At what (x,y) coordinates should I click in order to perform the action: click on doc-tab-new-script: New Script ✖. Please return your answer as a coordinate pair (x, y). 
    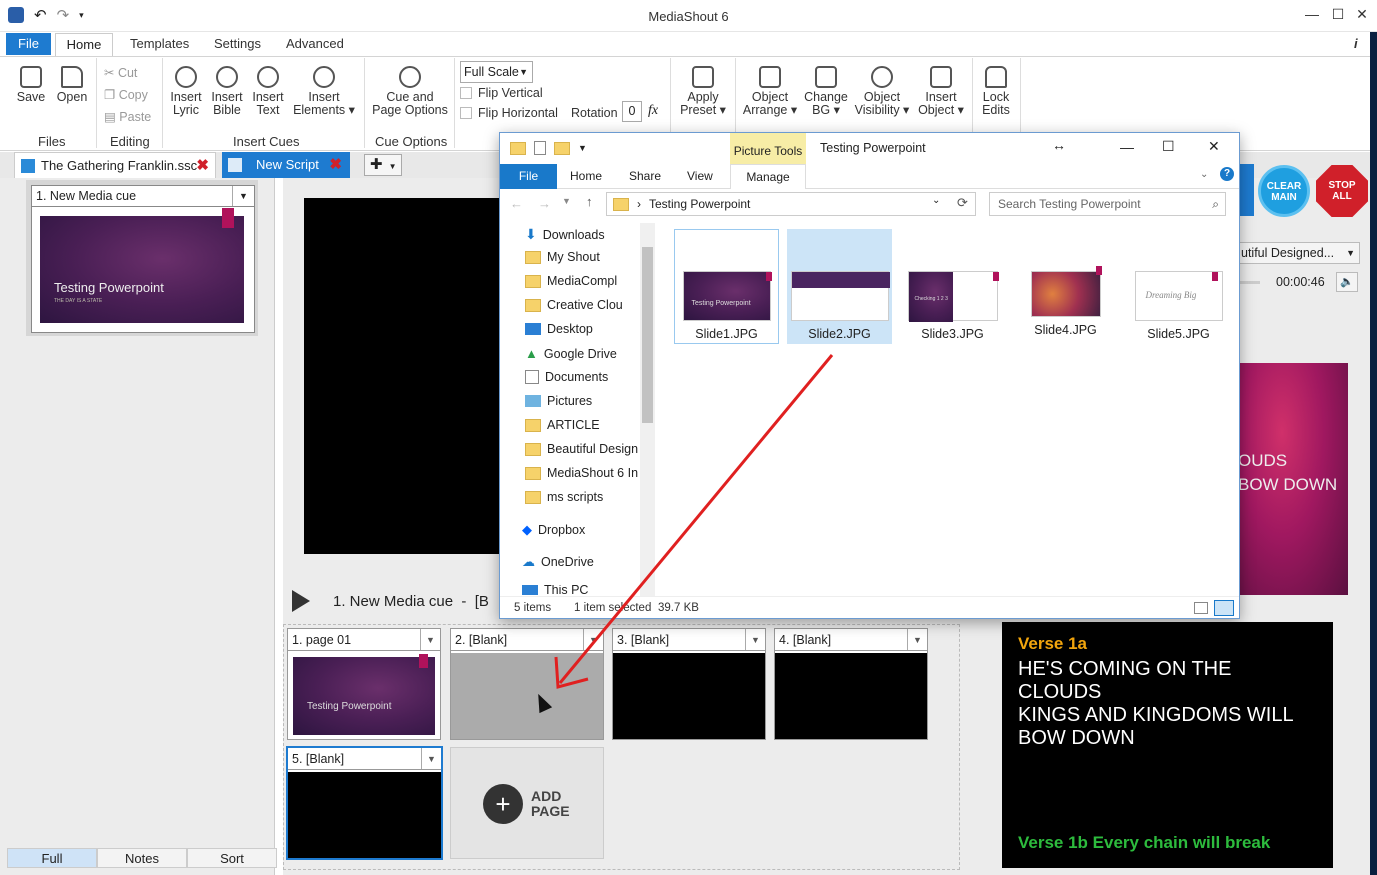
    Looking at the image, I should click on (286, 165).